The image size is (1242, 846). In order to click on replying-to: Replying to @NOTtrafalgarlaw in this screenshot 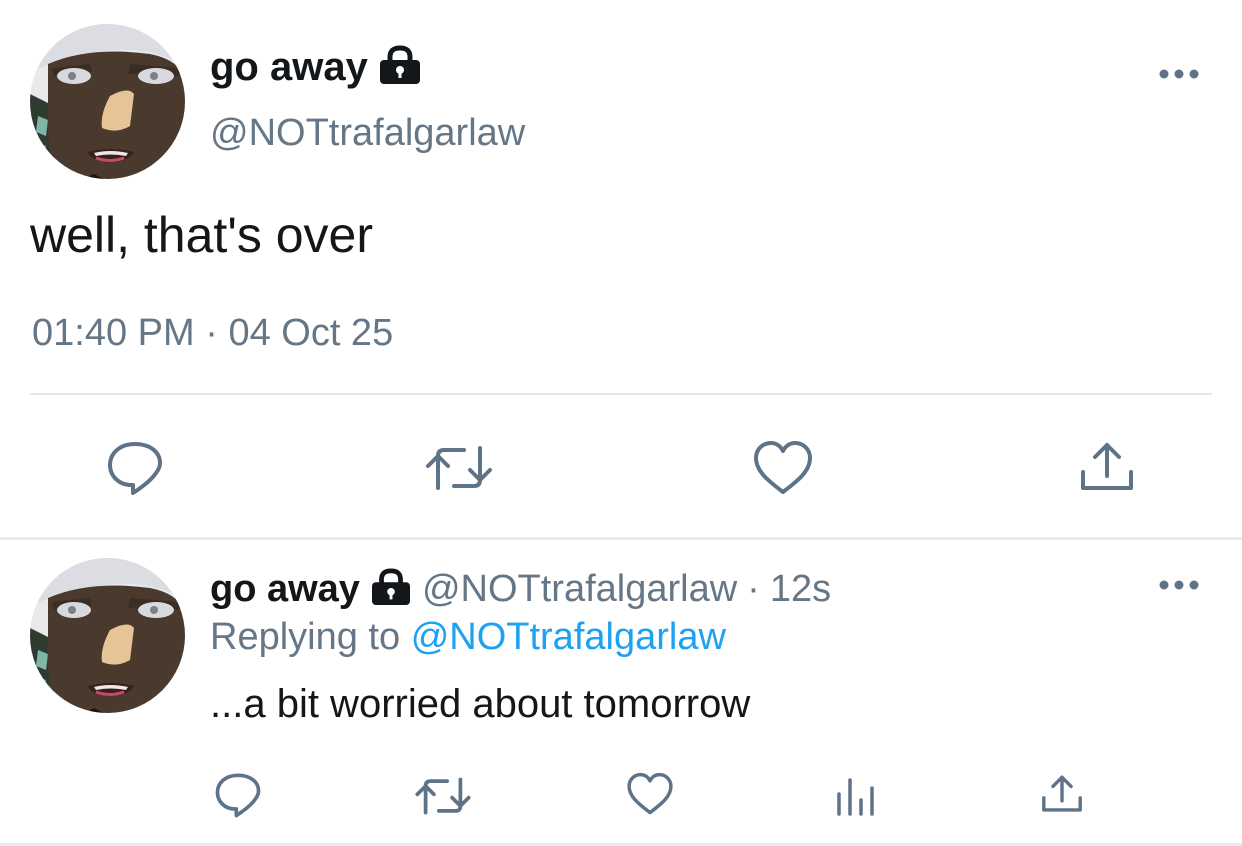, I will do `click(468, 637)`.